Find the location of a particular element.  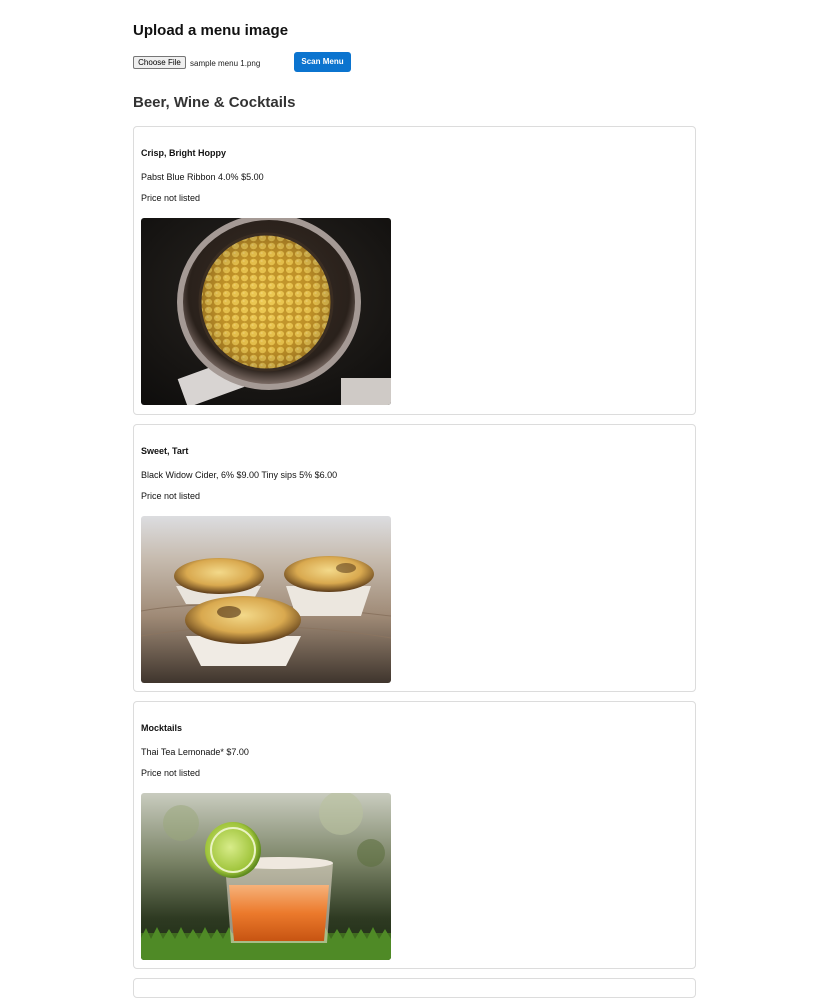

menu-item-heading: Sweet, Tart is located at coordinates (165, 451).